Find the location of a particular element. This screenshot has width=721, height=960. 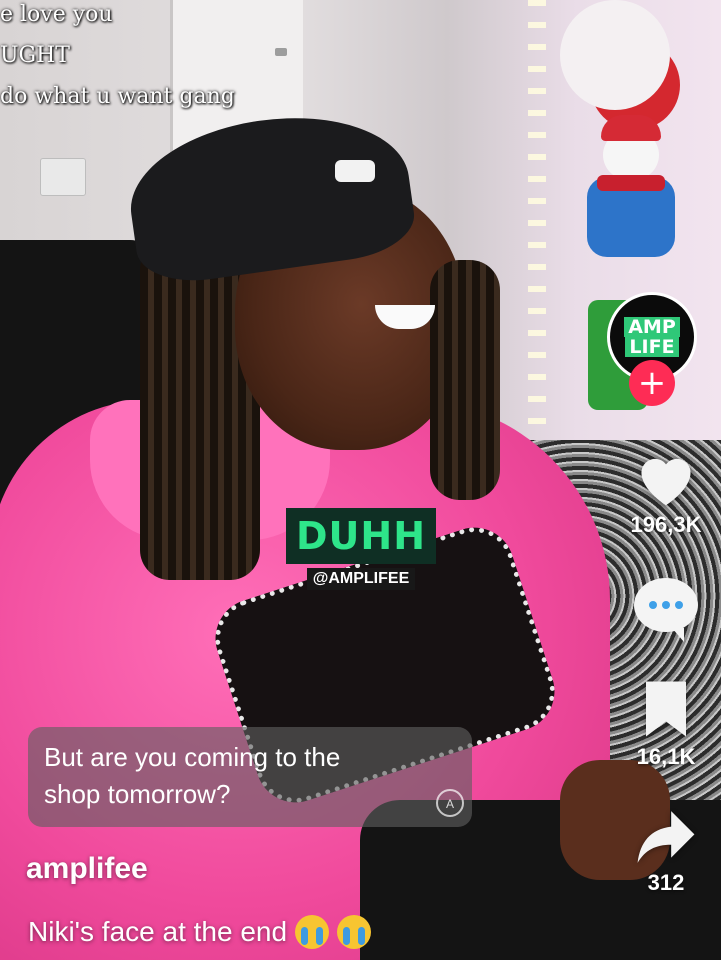

share-button: 312 is located at coordinates (666, 852).